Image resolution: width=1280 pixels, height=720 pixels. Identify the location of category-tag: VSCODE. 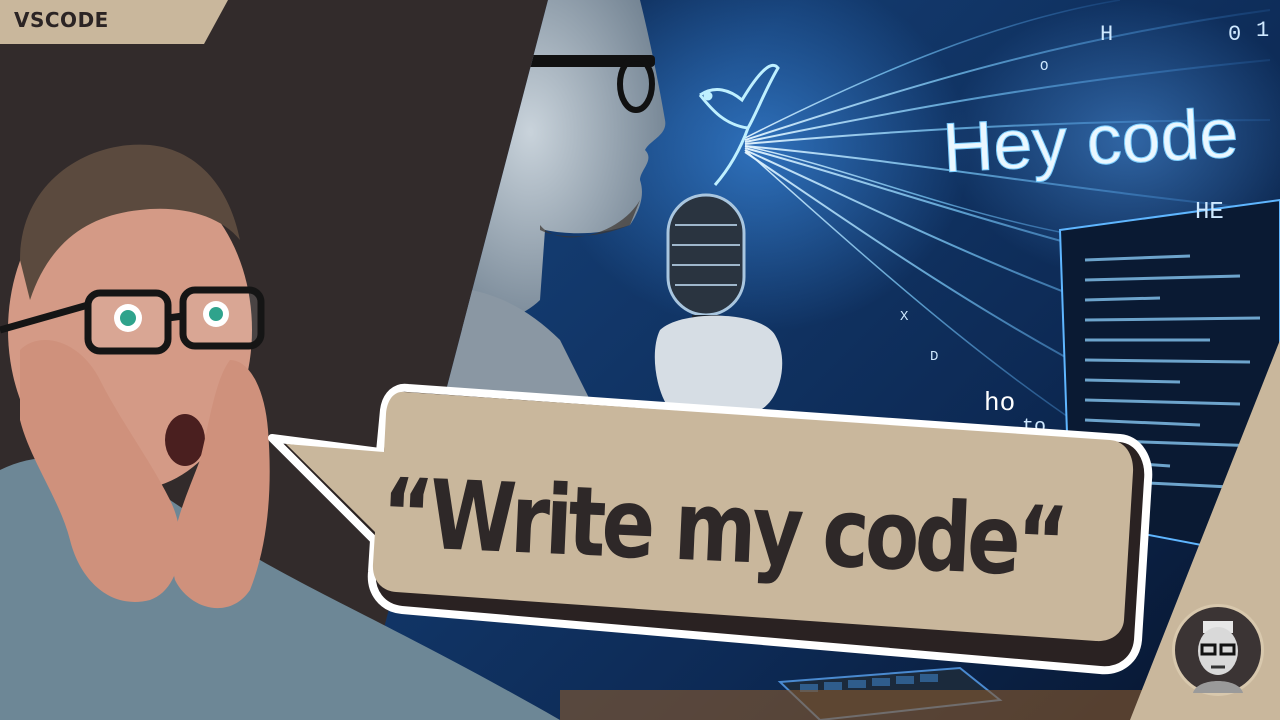
(114, 22).